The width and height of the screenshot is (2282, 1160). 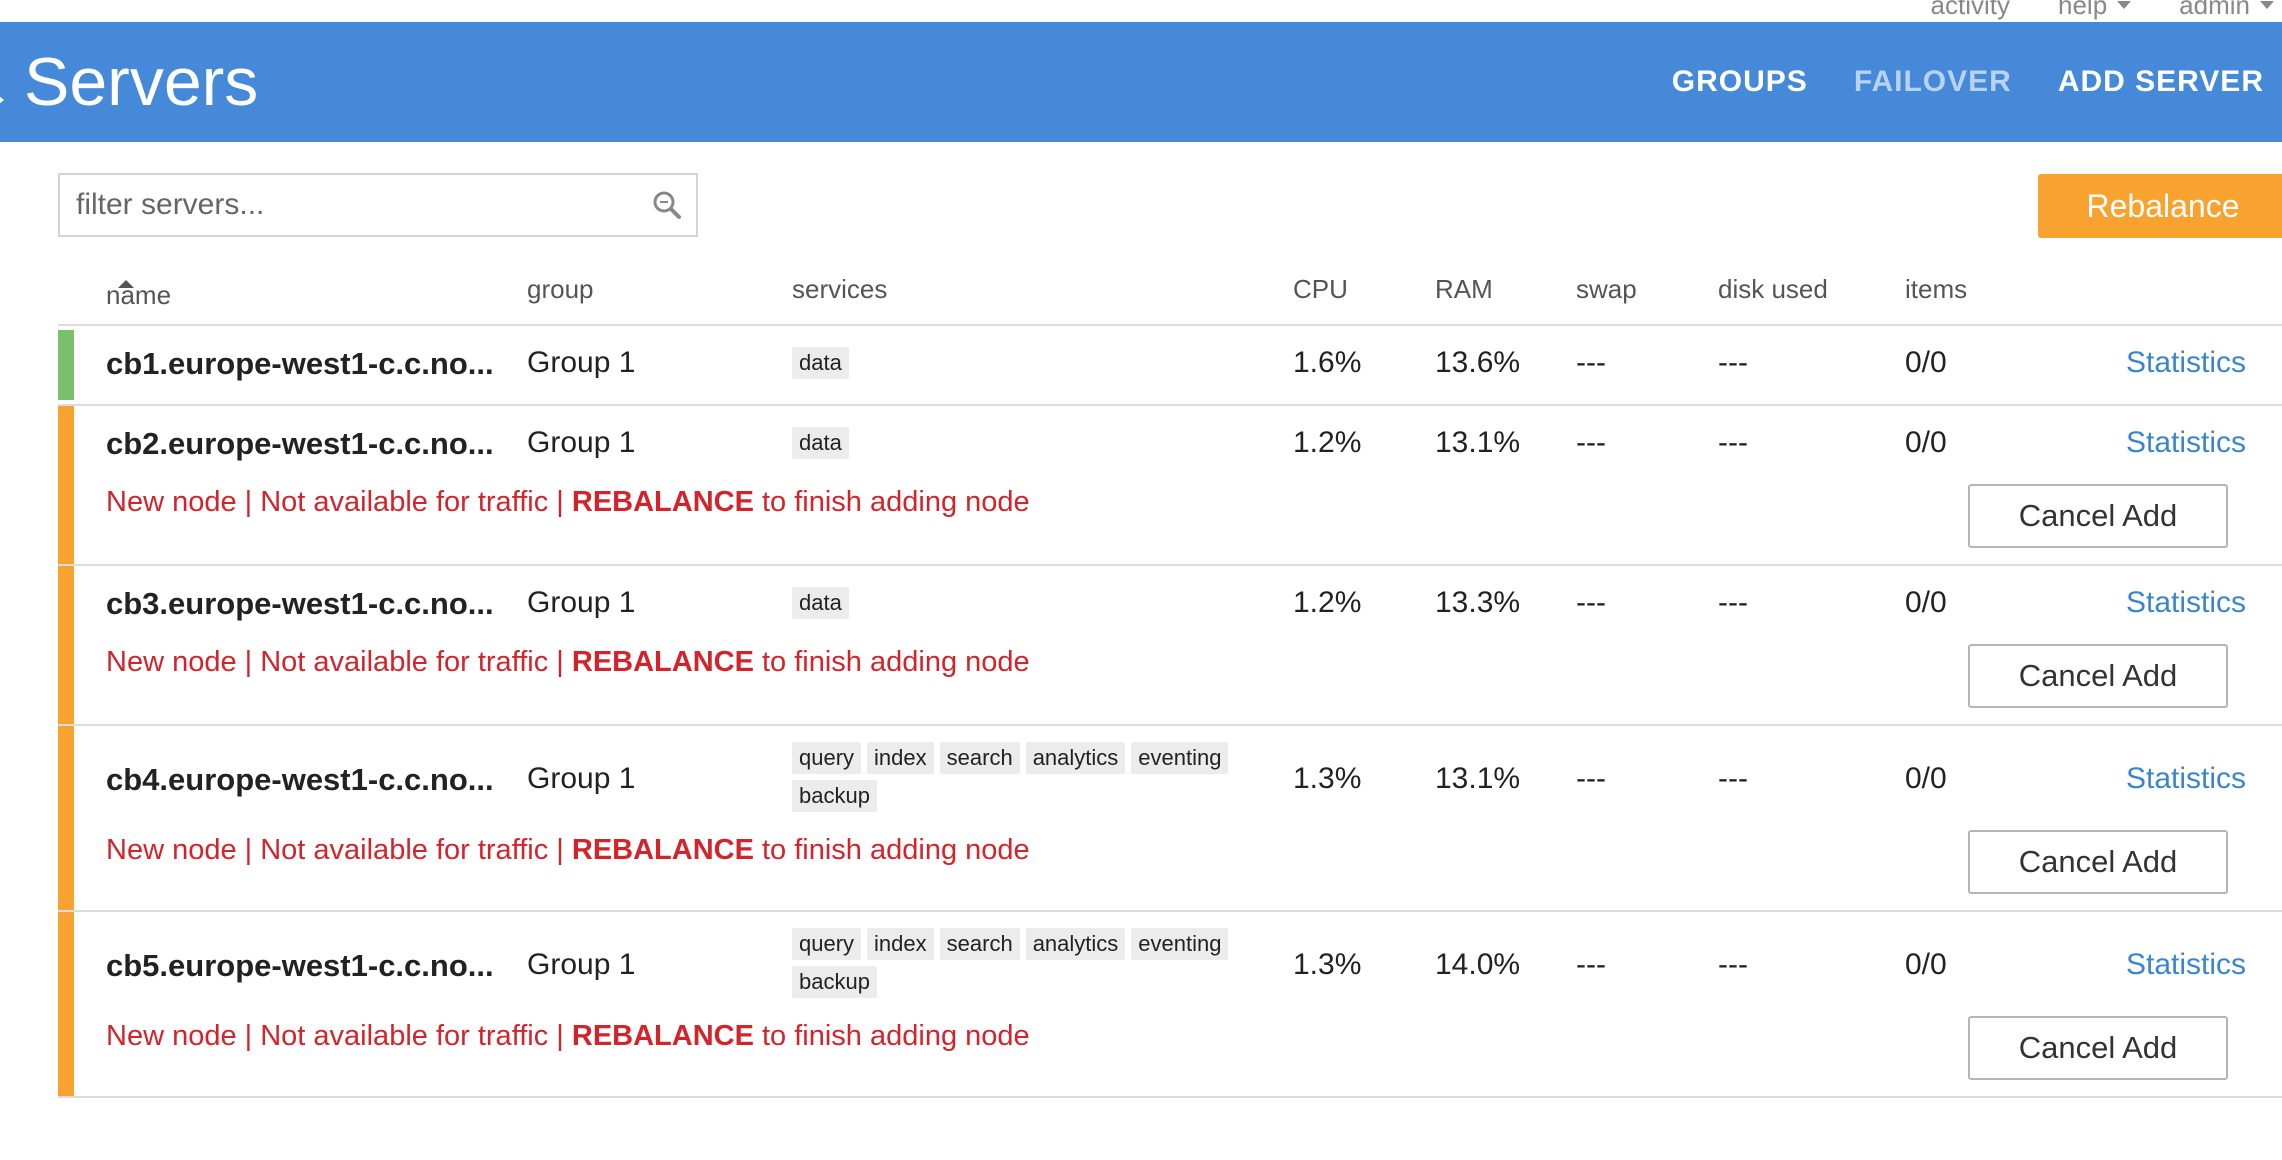 I want to click on column-name-label: name, so click(x=139, y=295).